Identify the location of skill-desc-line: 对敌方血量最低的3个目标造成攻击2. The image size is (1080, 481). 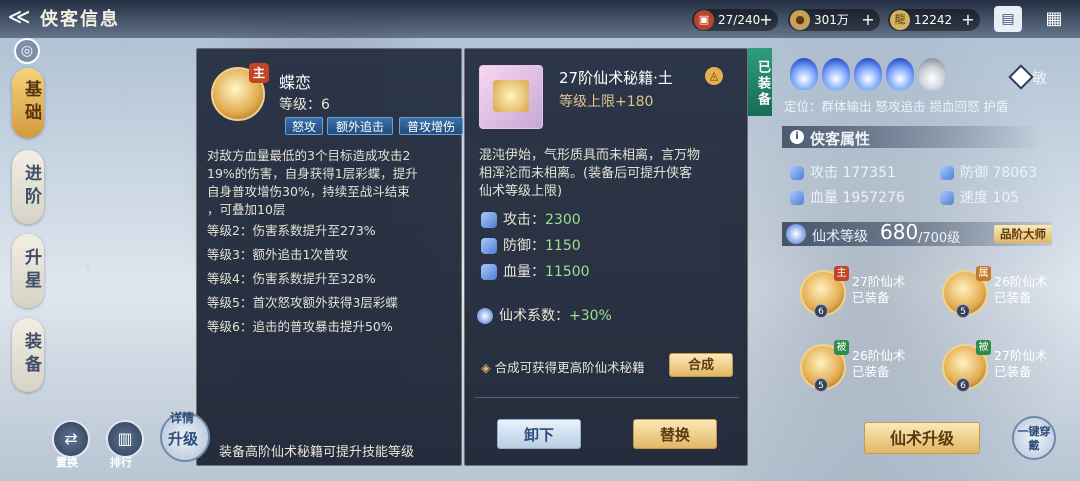
(309, 155).